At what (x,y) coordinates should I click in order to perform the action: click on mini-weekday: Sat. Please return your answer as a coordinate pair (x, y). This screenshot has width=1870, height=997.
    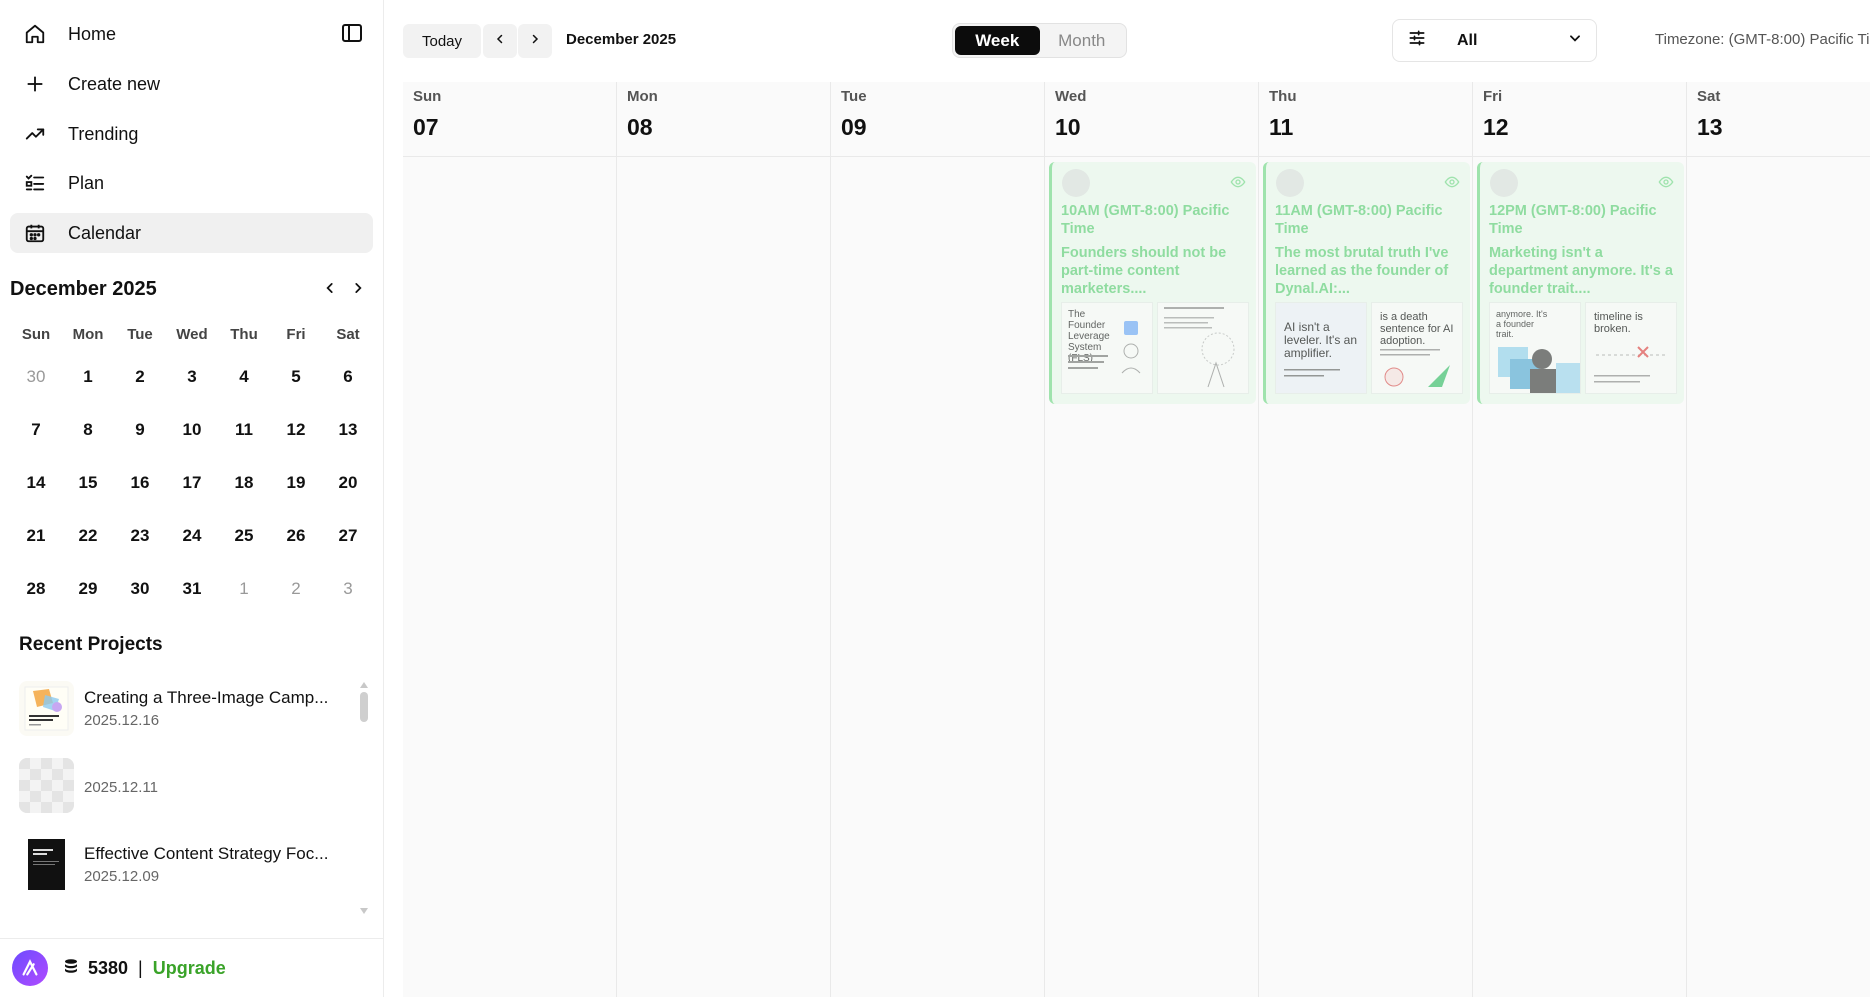
    Looking at the image, I should click on (348, 334).